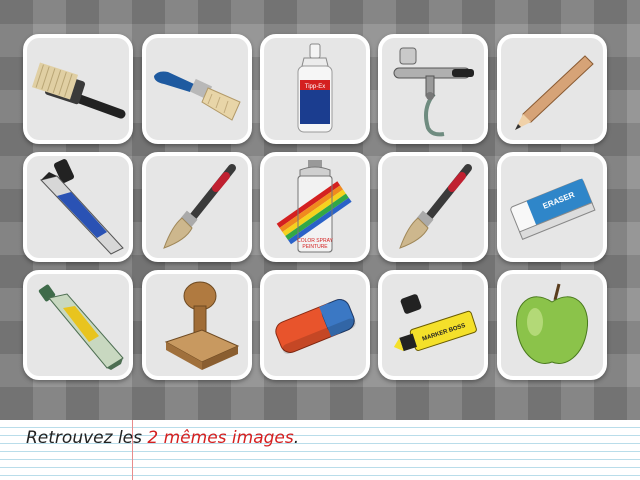  Describe the element at coordinates (220, 438) in the screenshot. I see `instruction-highlight: 2 mêmes images` at that location.